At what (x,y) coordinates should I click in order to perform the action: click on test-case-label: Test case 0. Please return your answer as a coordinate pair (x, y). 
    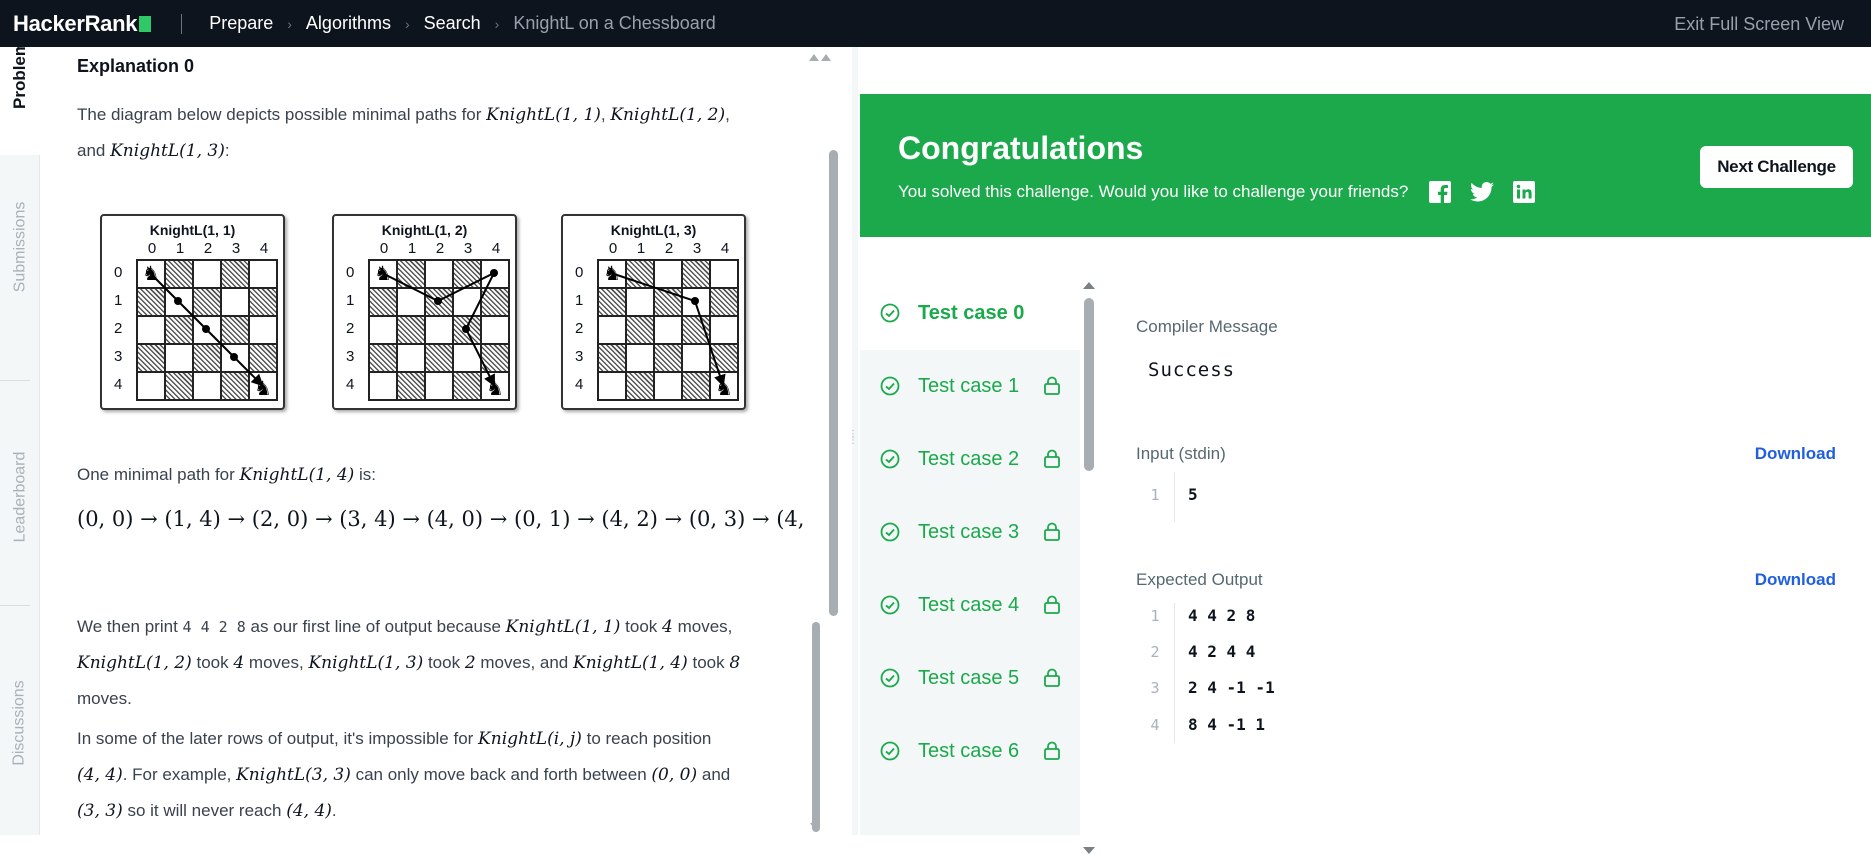
    Looking at the image, I should click on (971, 313).